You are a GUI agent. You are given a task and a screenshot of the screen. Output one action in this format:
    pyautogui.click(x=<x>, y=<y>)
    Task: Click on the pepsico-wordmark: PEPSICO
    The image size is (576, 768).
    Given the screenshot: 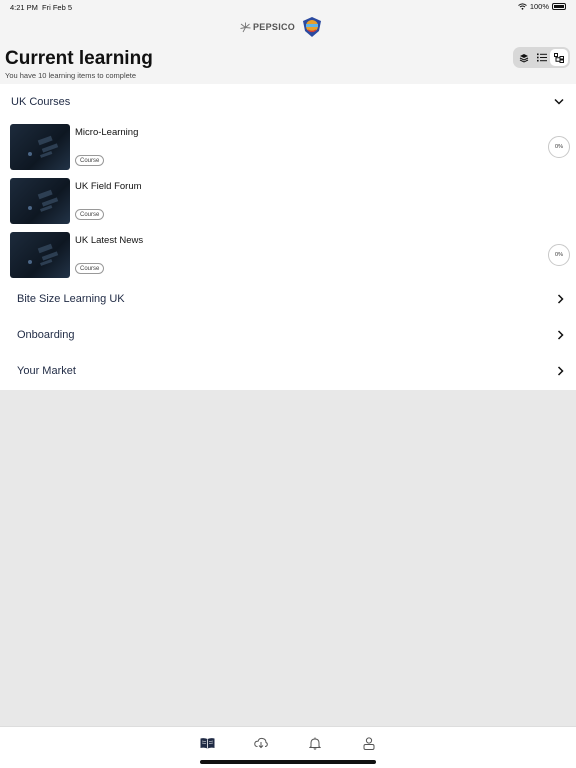 What is the action you would take?
    pyautogui.click(x=274, y=27)
    